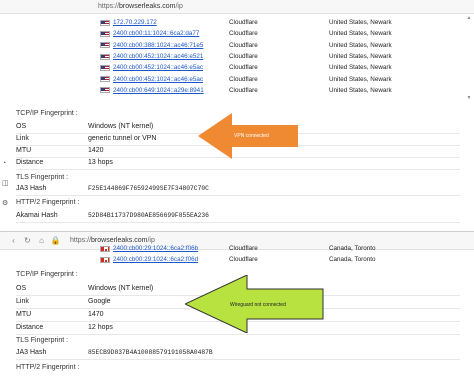 This screenshot has height=379, width=474. Describe the element at coordinates (6, 183) in the screenshot. I see `tab-icon: ◫` at that location.